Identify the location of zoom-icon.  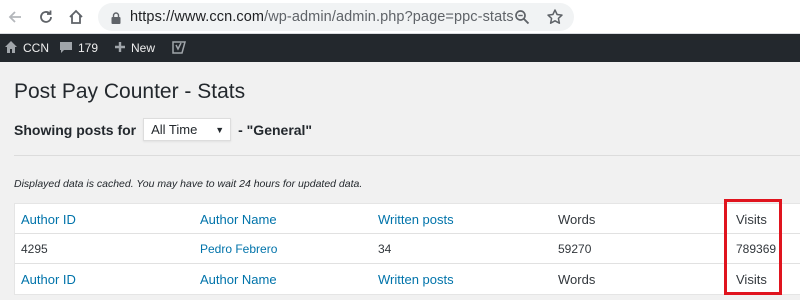
(522, 17).